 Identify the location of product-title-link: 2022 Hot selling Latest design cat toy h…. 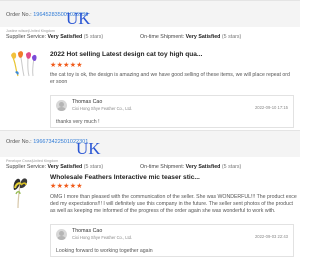
(126, 54).